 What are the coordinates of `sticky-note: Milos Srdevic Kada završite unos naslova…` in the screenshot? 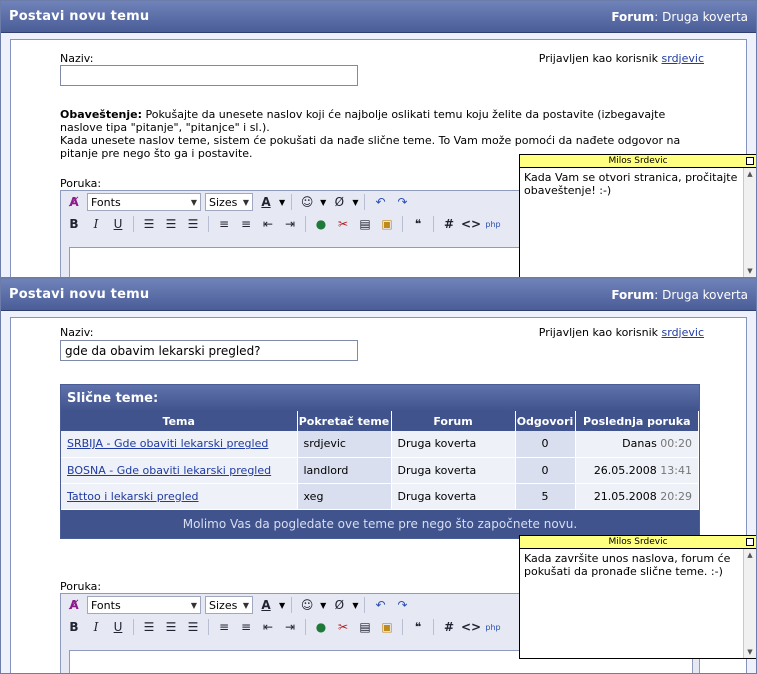 It's located at (637, 597).